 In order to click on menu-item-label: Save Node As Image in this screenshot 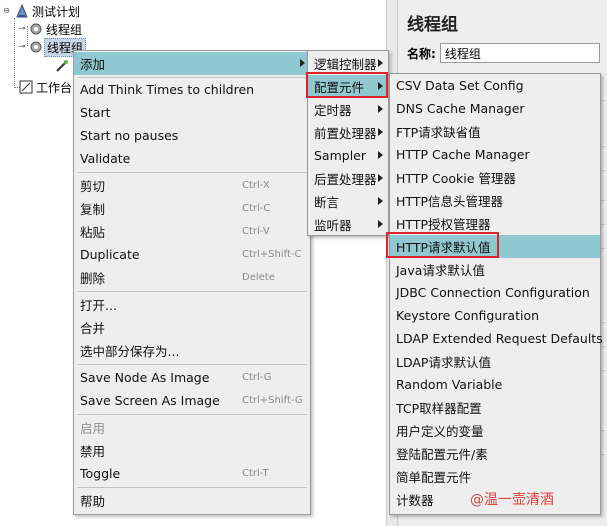, I will do `click(145, 377)`.